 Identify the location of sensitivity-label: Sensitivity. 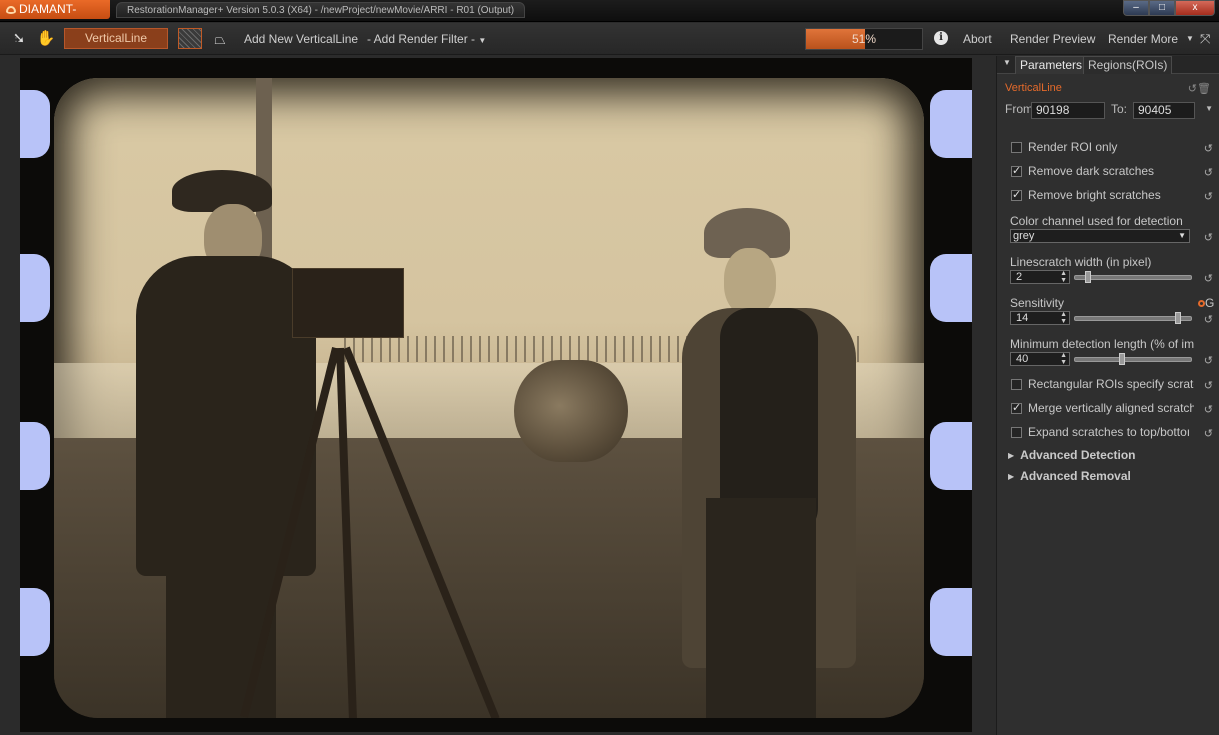
(1037, 303).